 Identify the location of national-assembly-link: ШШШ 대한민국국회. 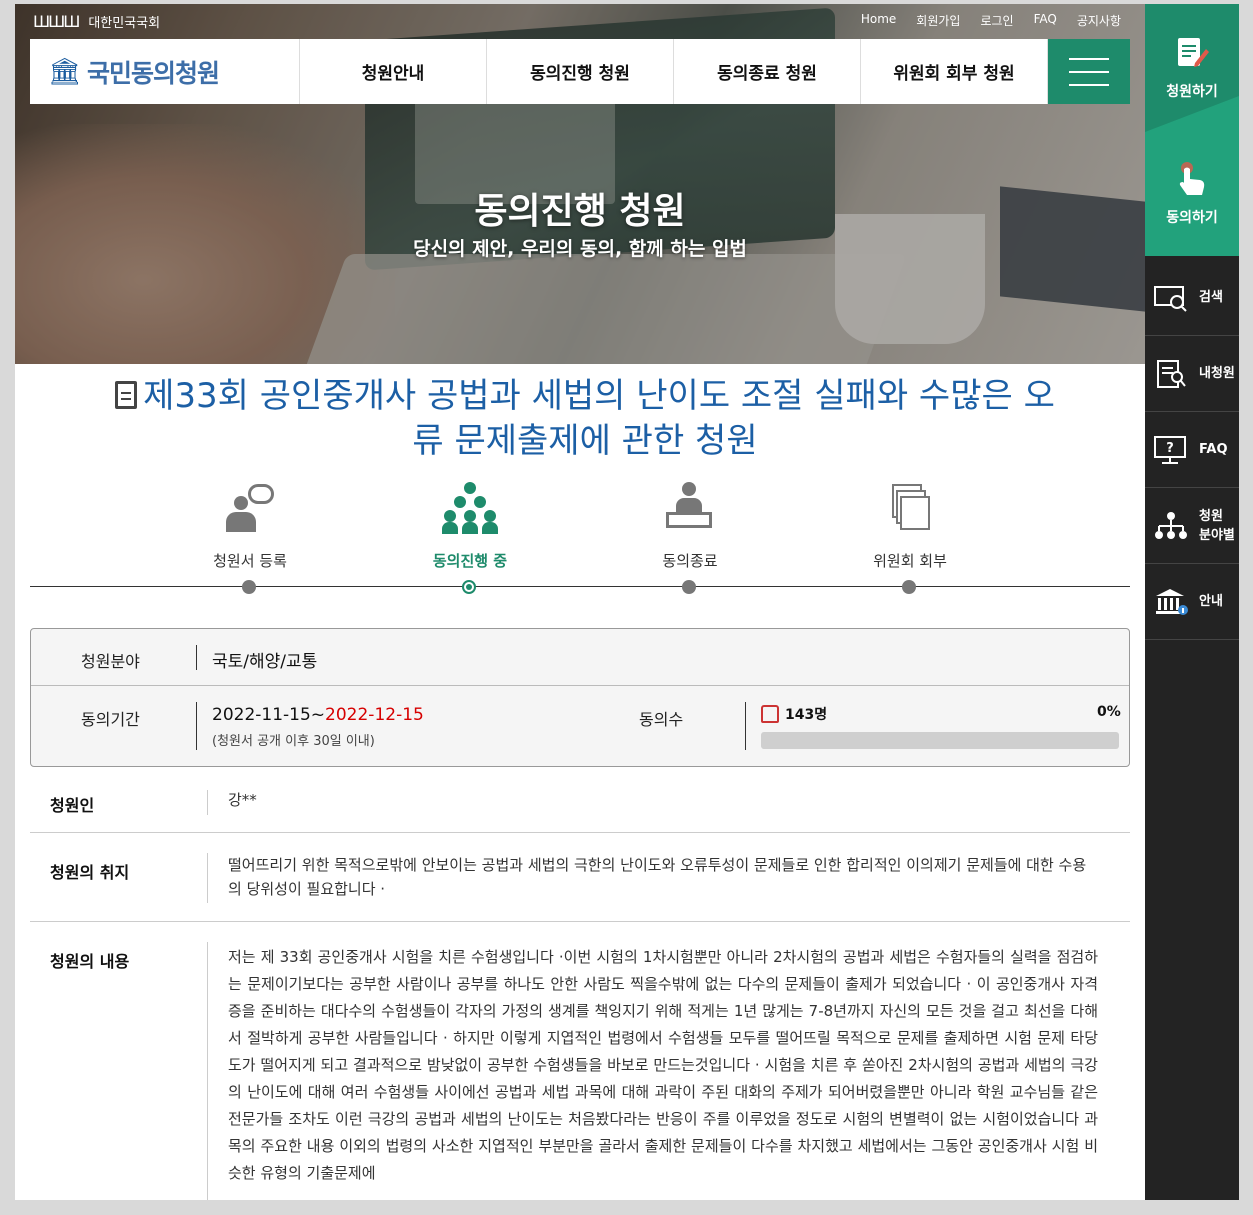
(96, 21).